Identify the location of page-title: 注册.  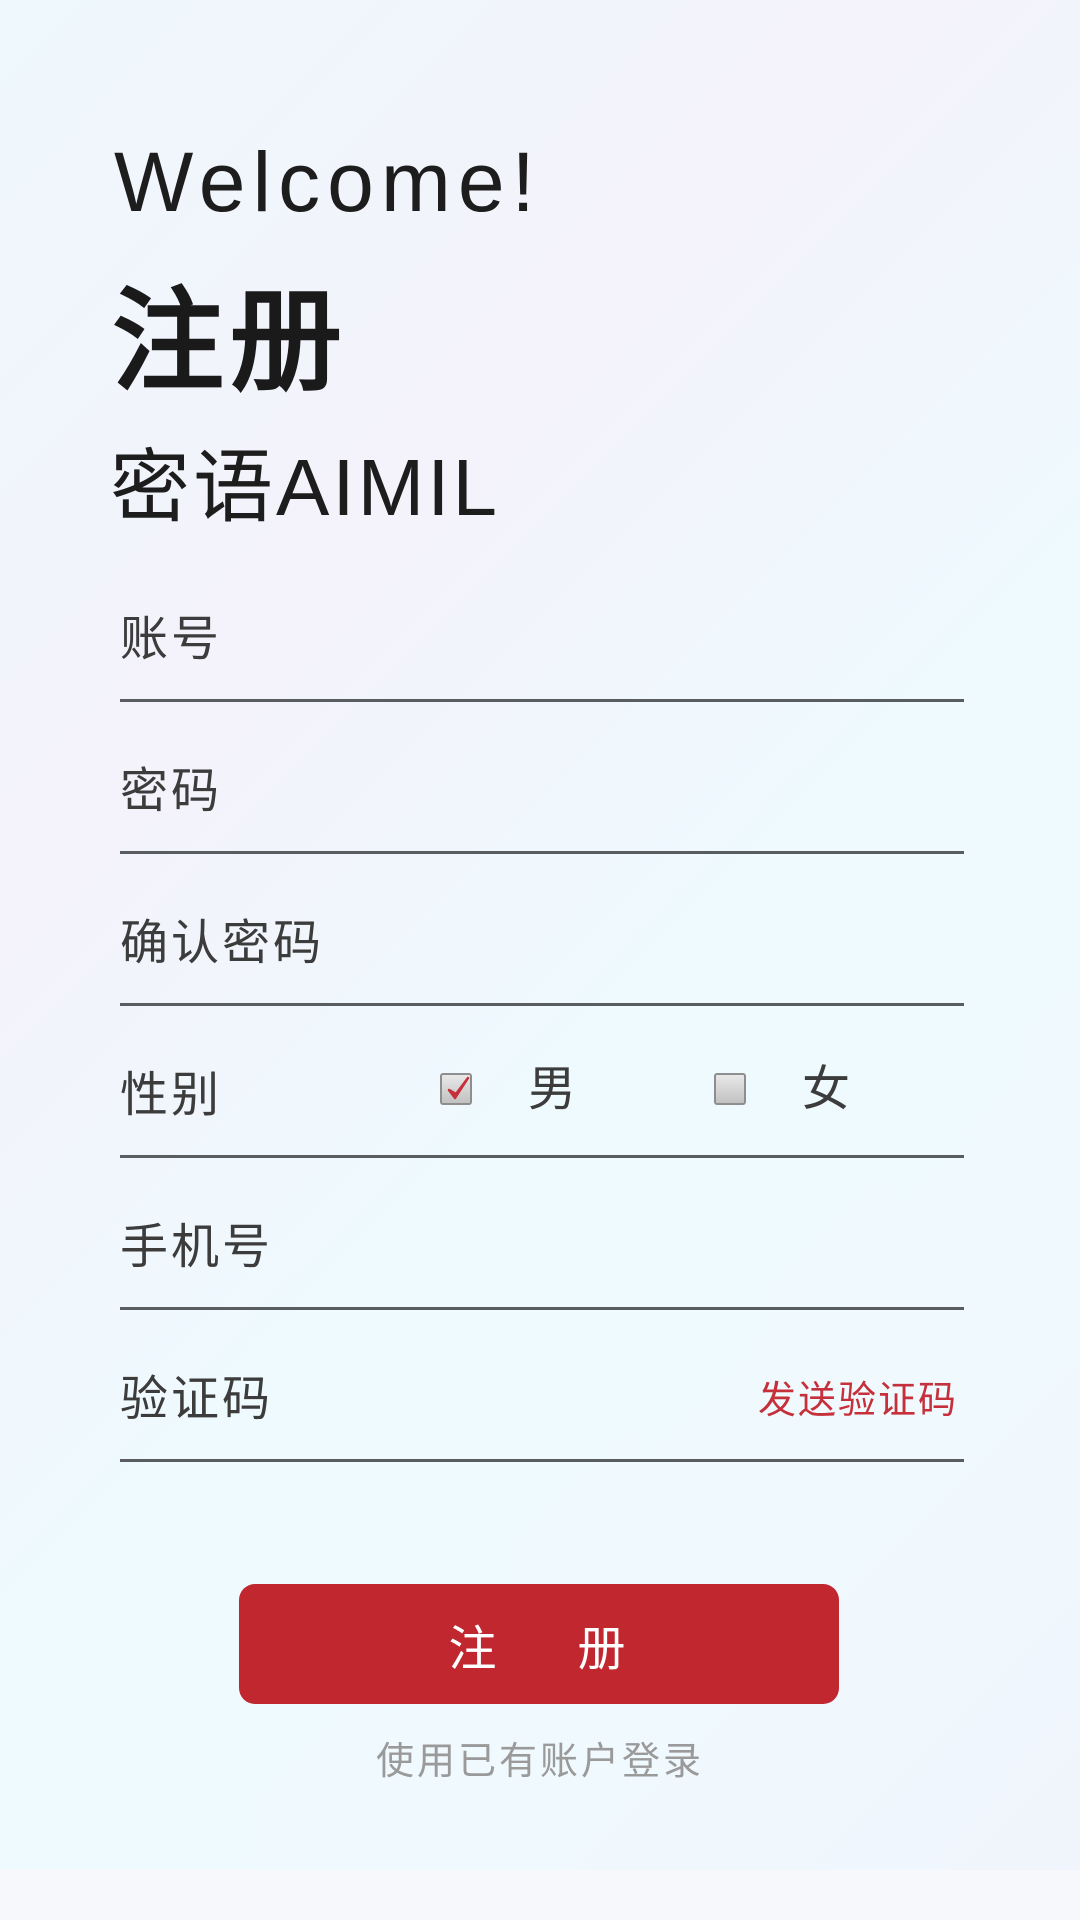
(230, 342).